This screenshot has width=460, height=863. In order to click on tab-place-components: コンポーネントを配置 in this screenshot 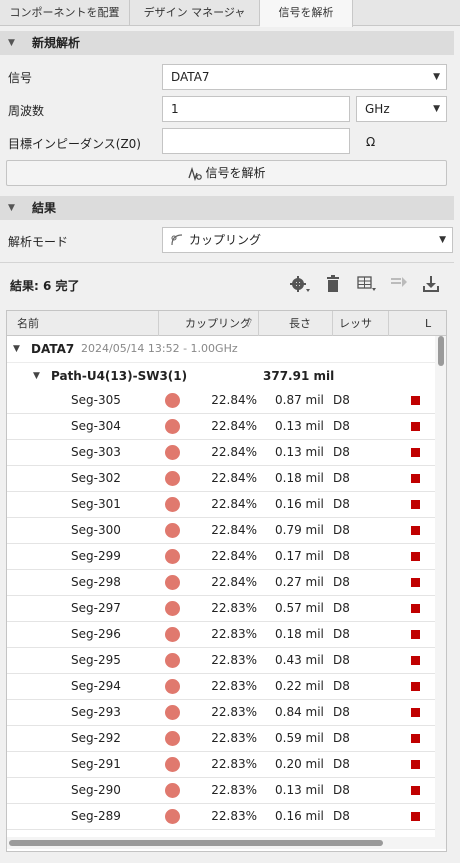, I will do `click(65, 13)`.